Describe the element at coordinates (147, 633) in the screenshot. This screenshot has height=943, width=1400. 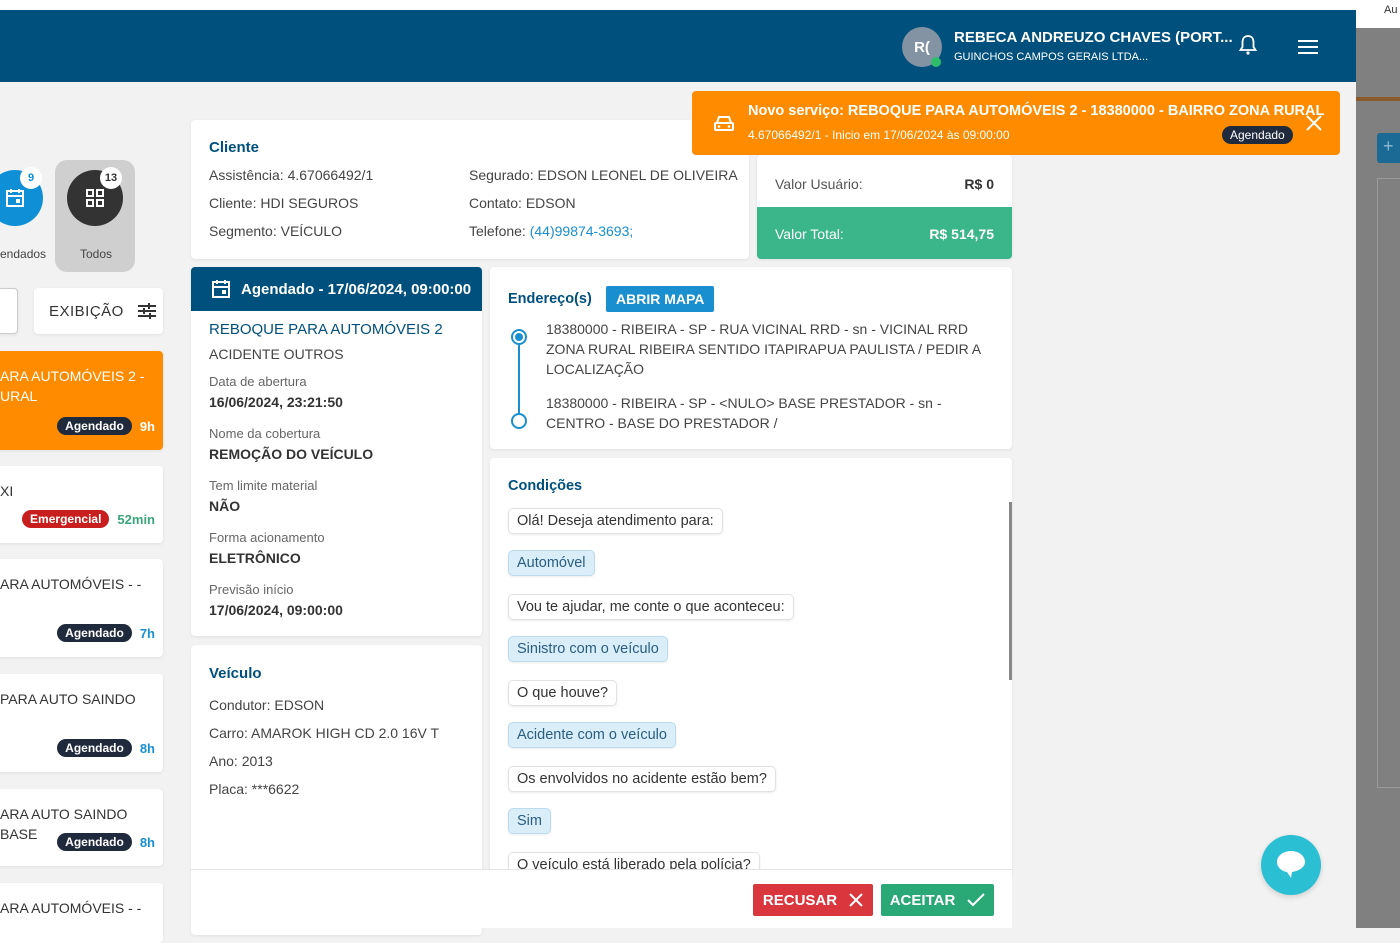
I see `time-label: 7h` at that location.